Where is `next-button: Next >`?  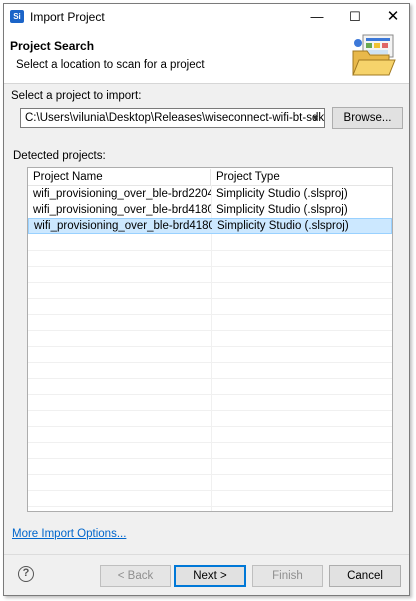 next-button: Next > is located at coordinates (210, 576).